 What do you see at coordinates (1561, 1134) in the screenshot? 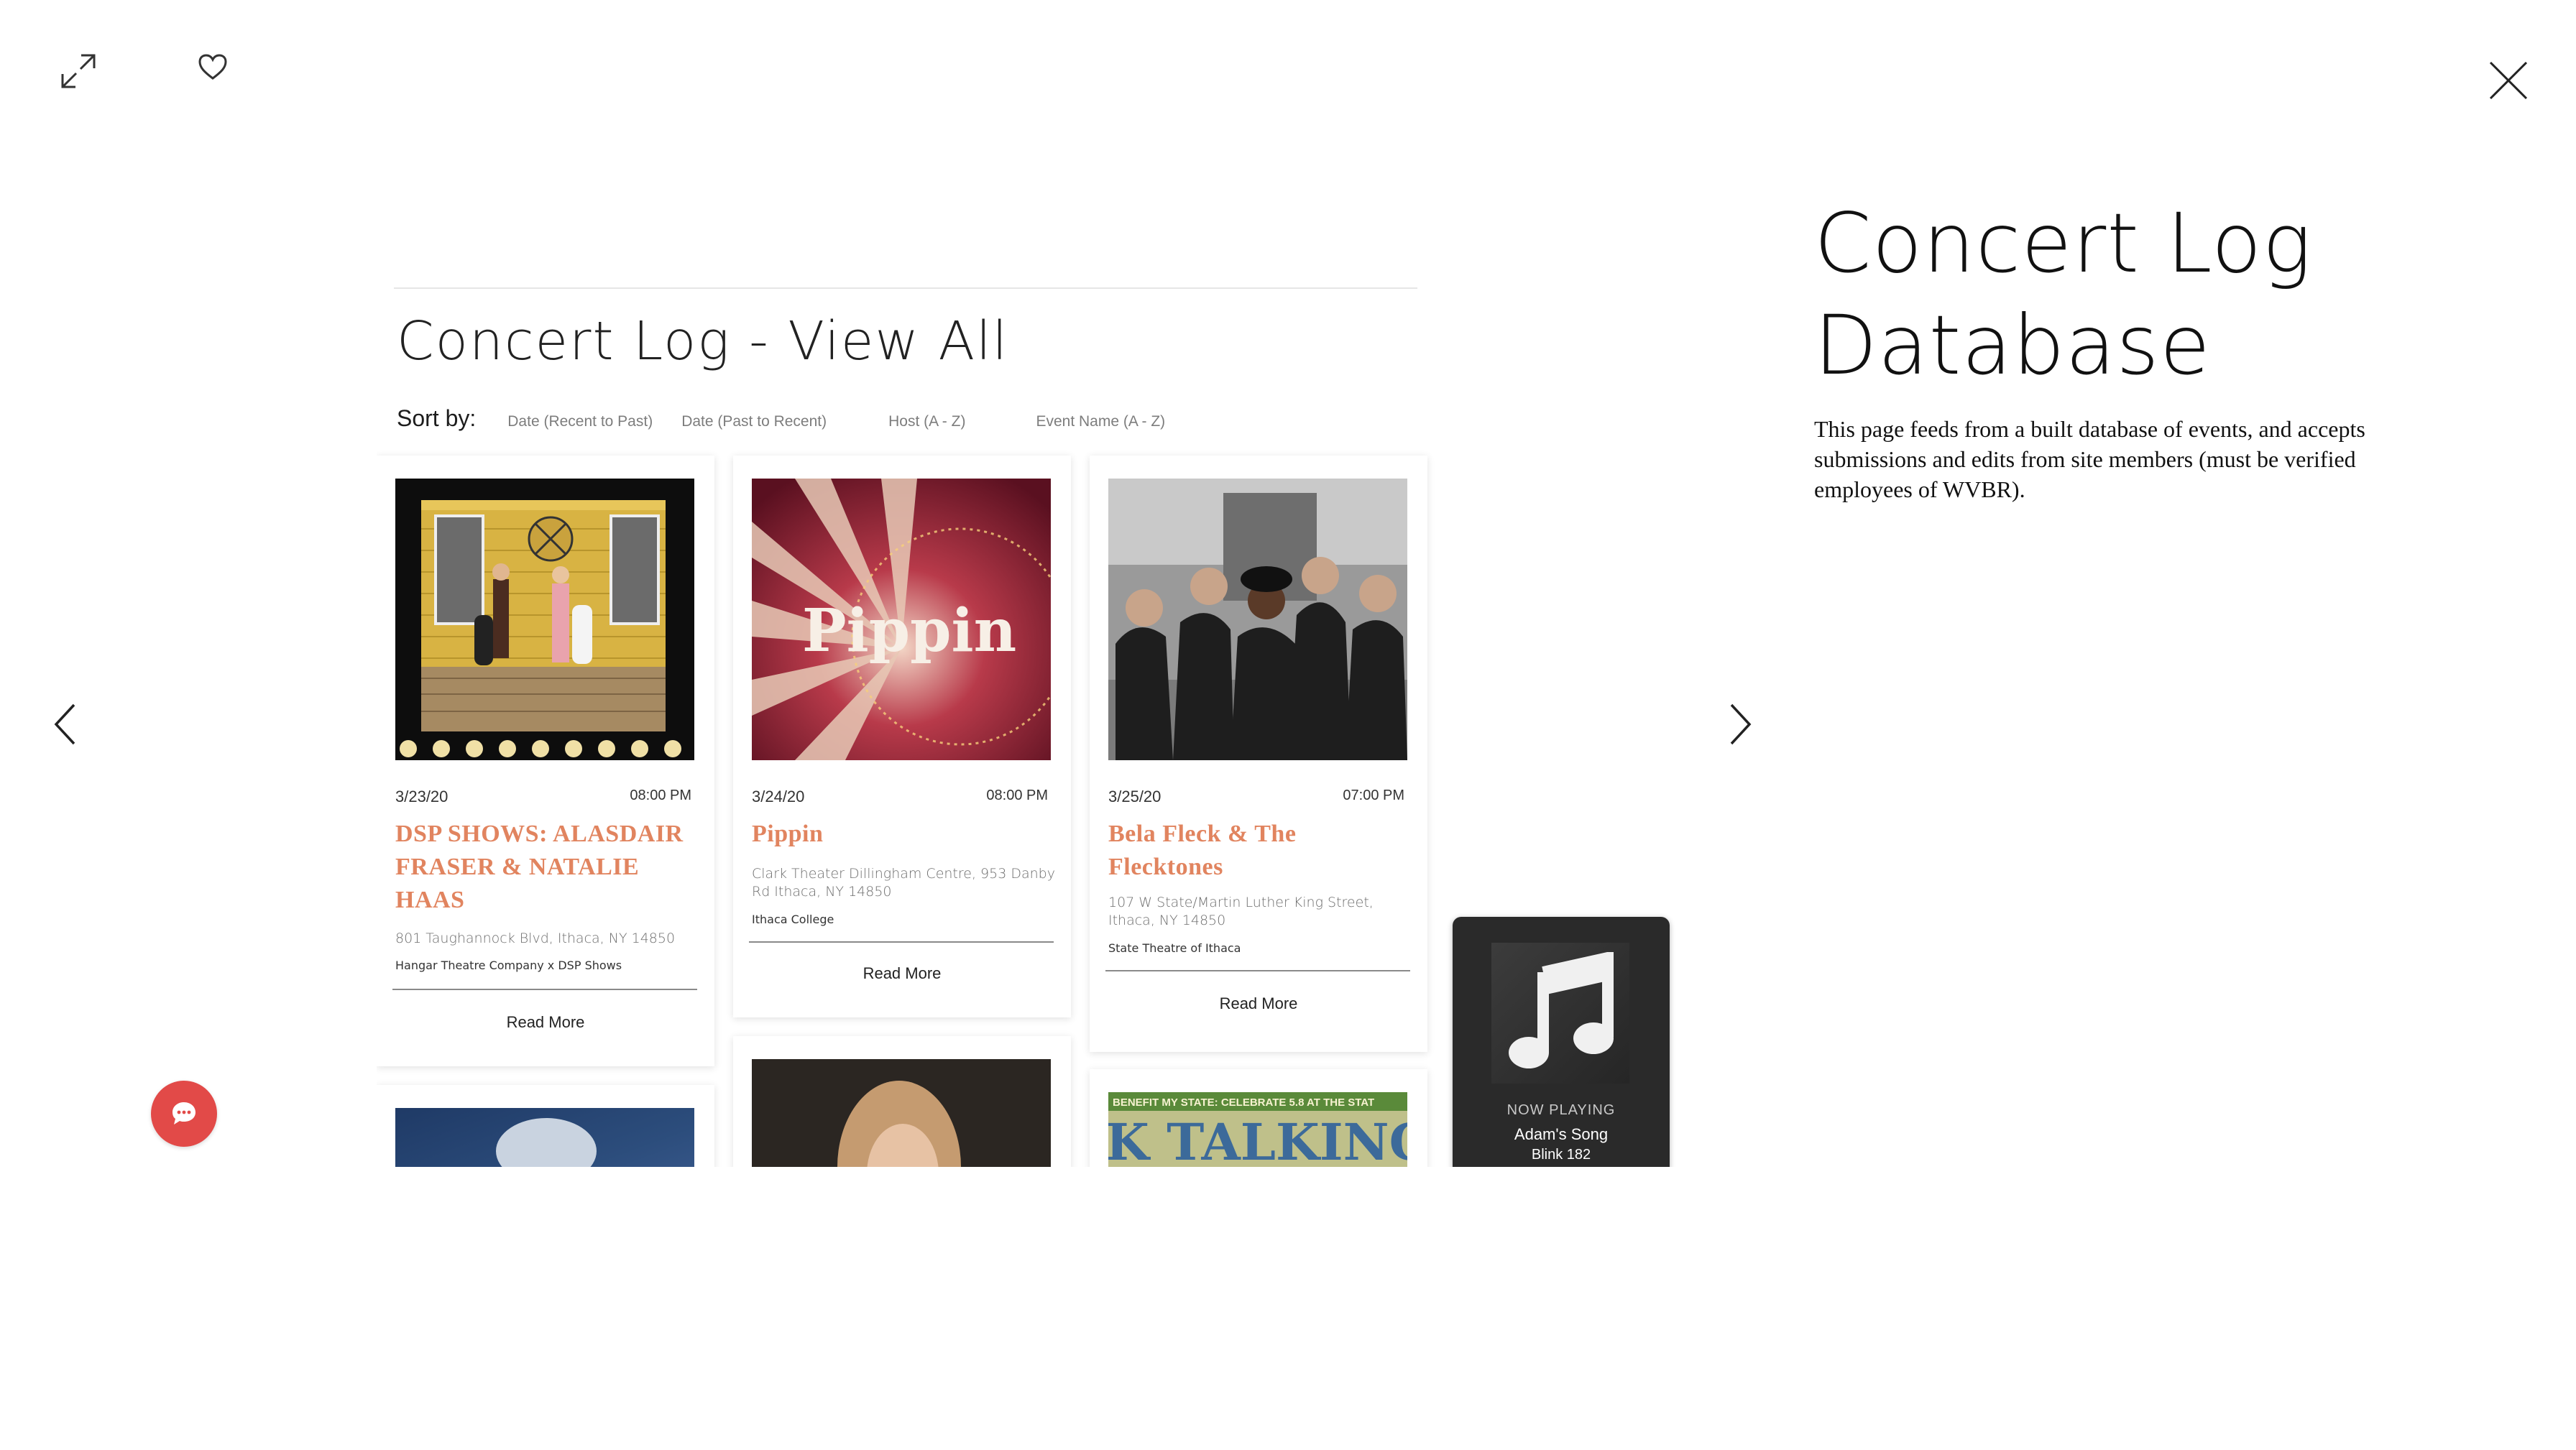
I see `song-title: Adam's Song` at bounding box center [1561, 1134].